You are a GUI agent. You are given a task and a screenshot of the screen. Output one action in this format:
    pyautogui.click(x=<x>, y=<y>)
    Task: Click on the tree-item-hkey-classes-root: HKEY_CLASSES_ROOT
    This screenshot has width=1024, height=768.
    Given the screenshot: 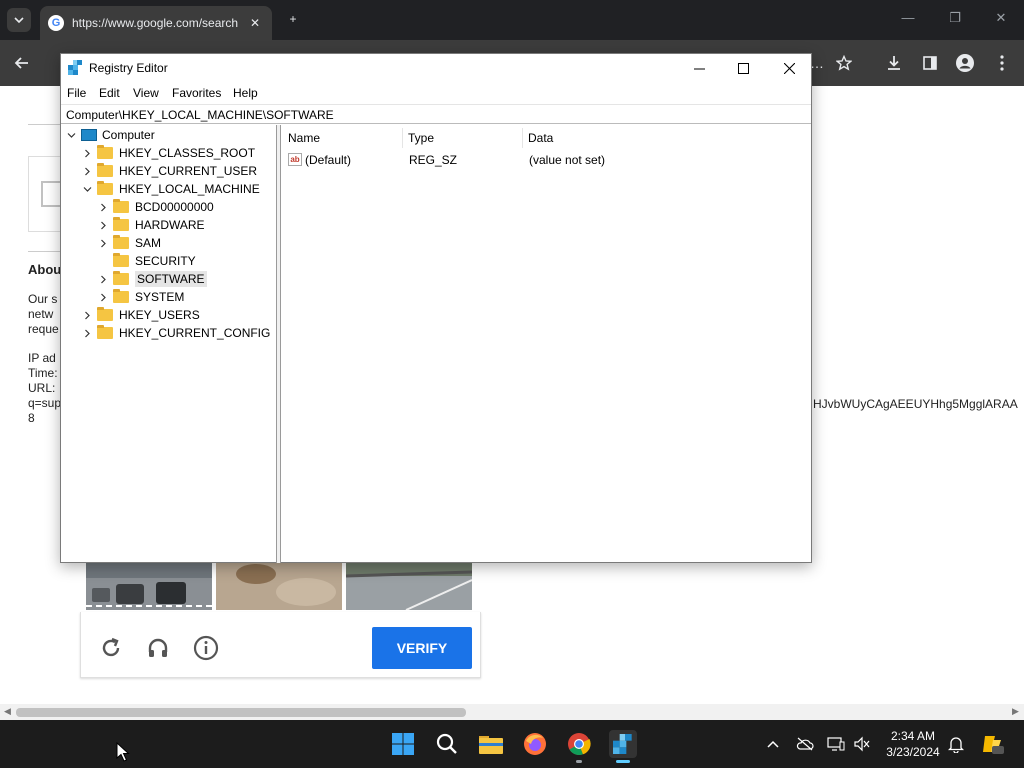 What is the action you would take?
    pyautogui.click(x=168, y=153)
    